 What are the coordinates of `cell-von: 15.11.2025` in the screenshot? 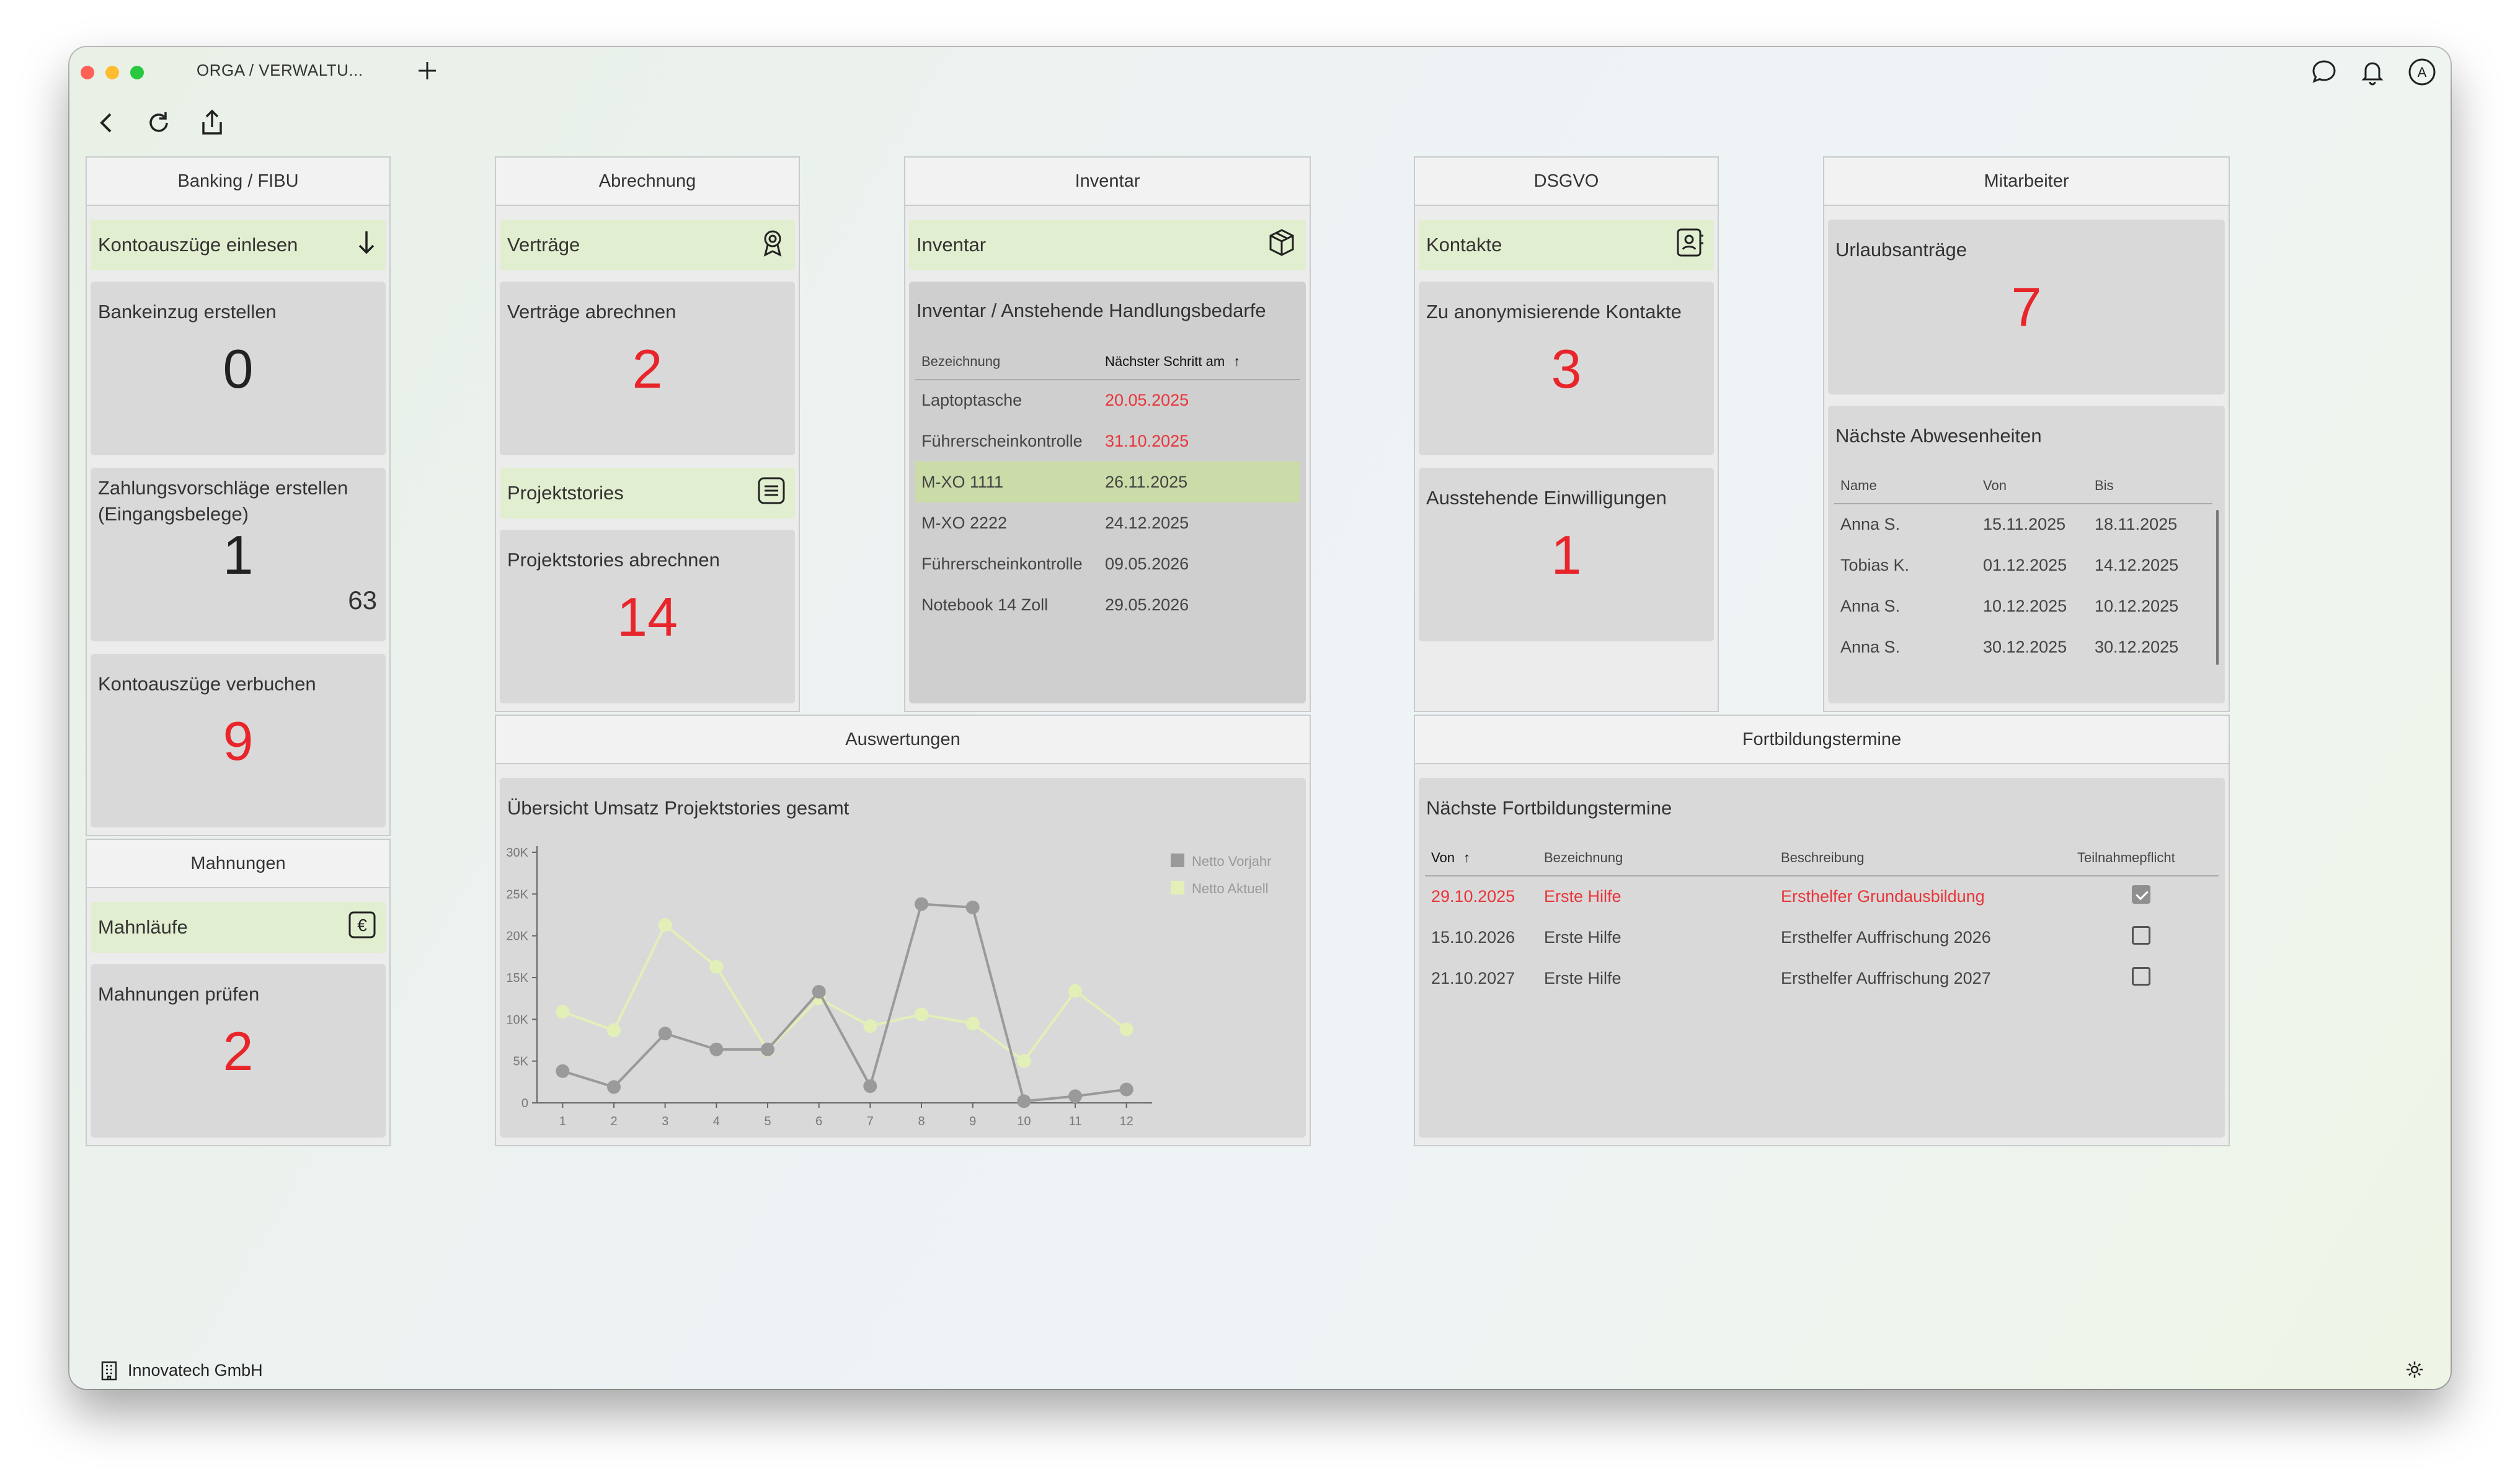 It's located at (2024, 524).